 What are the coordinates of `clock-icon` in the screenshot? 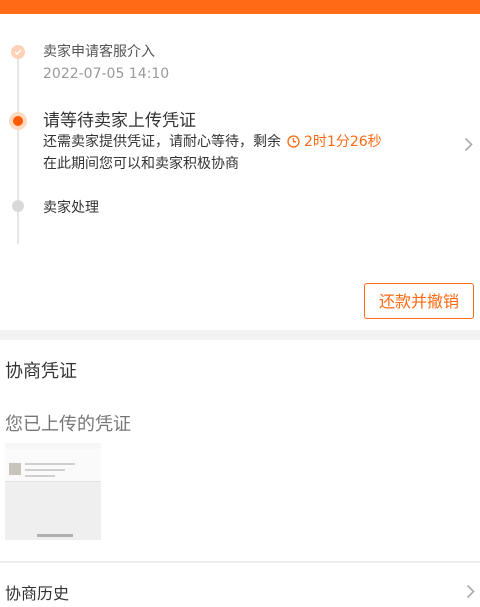 It's located at (293, 143).